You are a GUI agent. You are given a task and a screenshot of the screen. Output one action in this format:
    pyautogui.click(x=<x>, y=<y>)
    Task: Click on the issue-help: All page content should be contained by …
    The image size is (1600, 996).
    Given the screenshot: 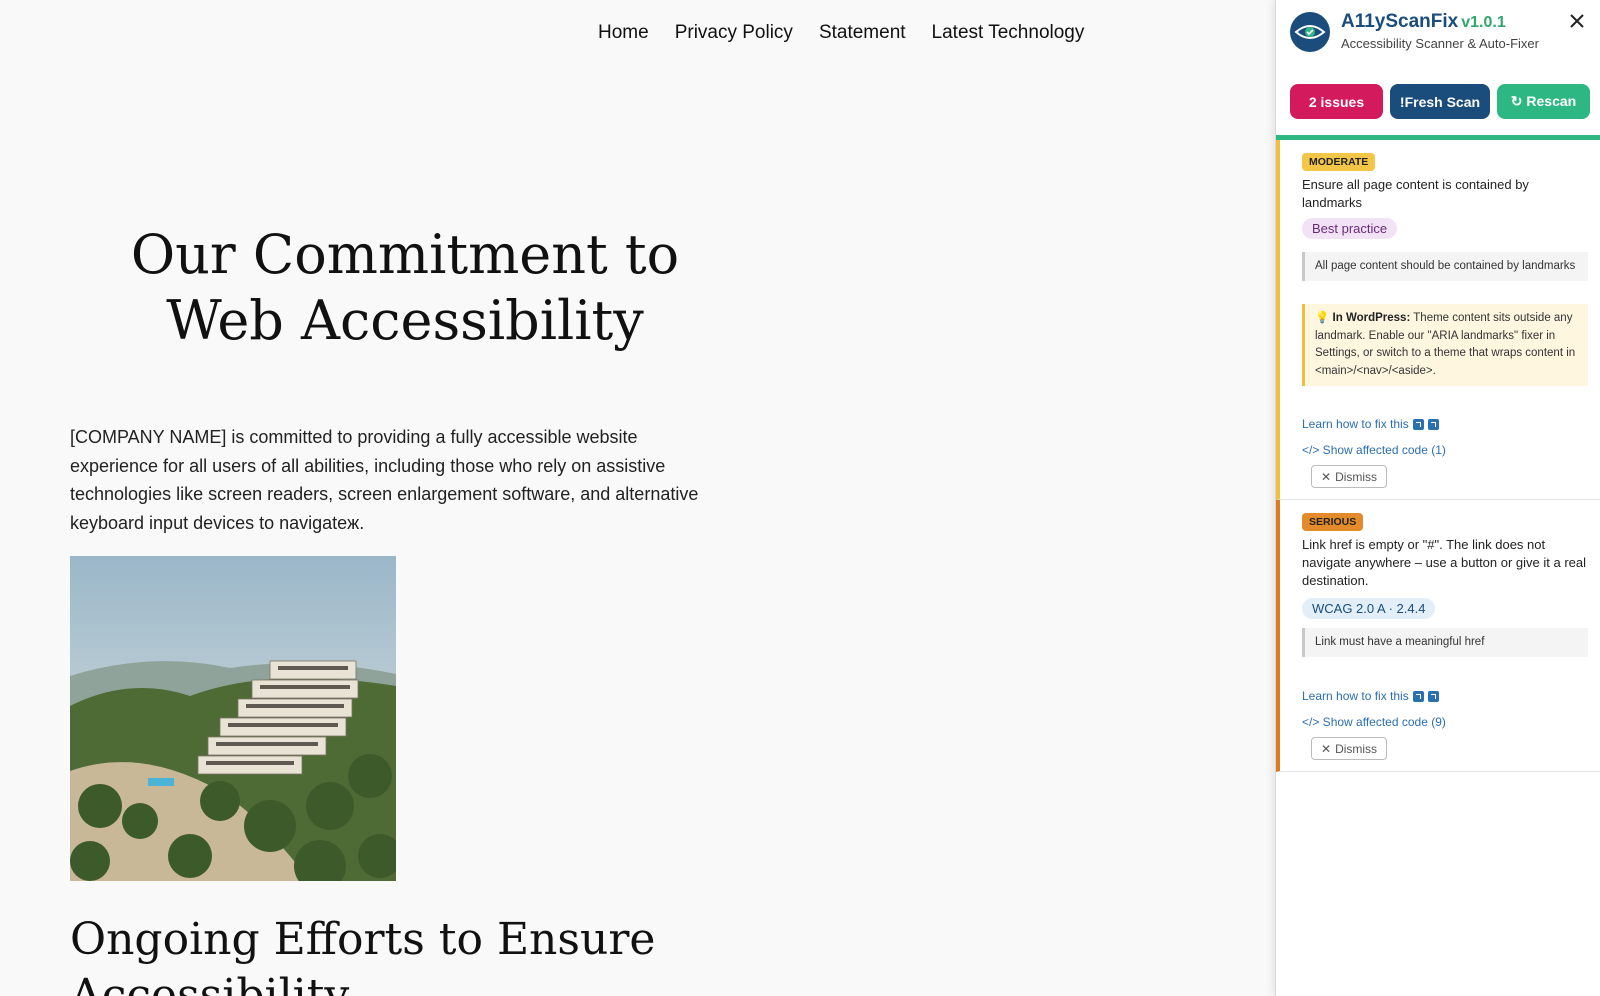 What is the action you would take?
    pyautogui.click(x=1445, y=266)
    